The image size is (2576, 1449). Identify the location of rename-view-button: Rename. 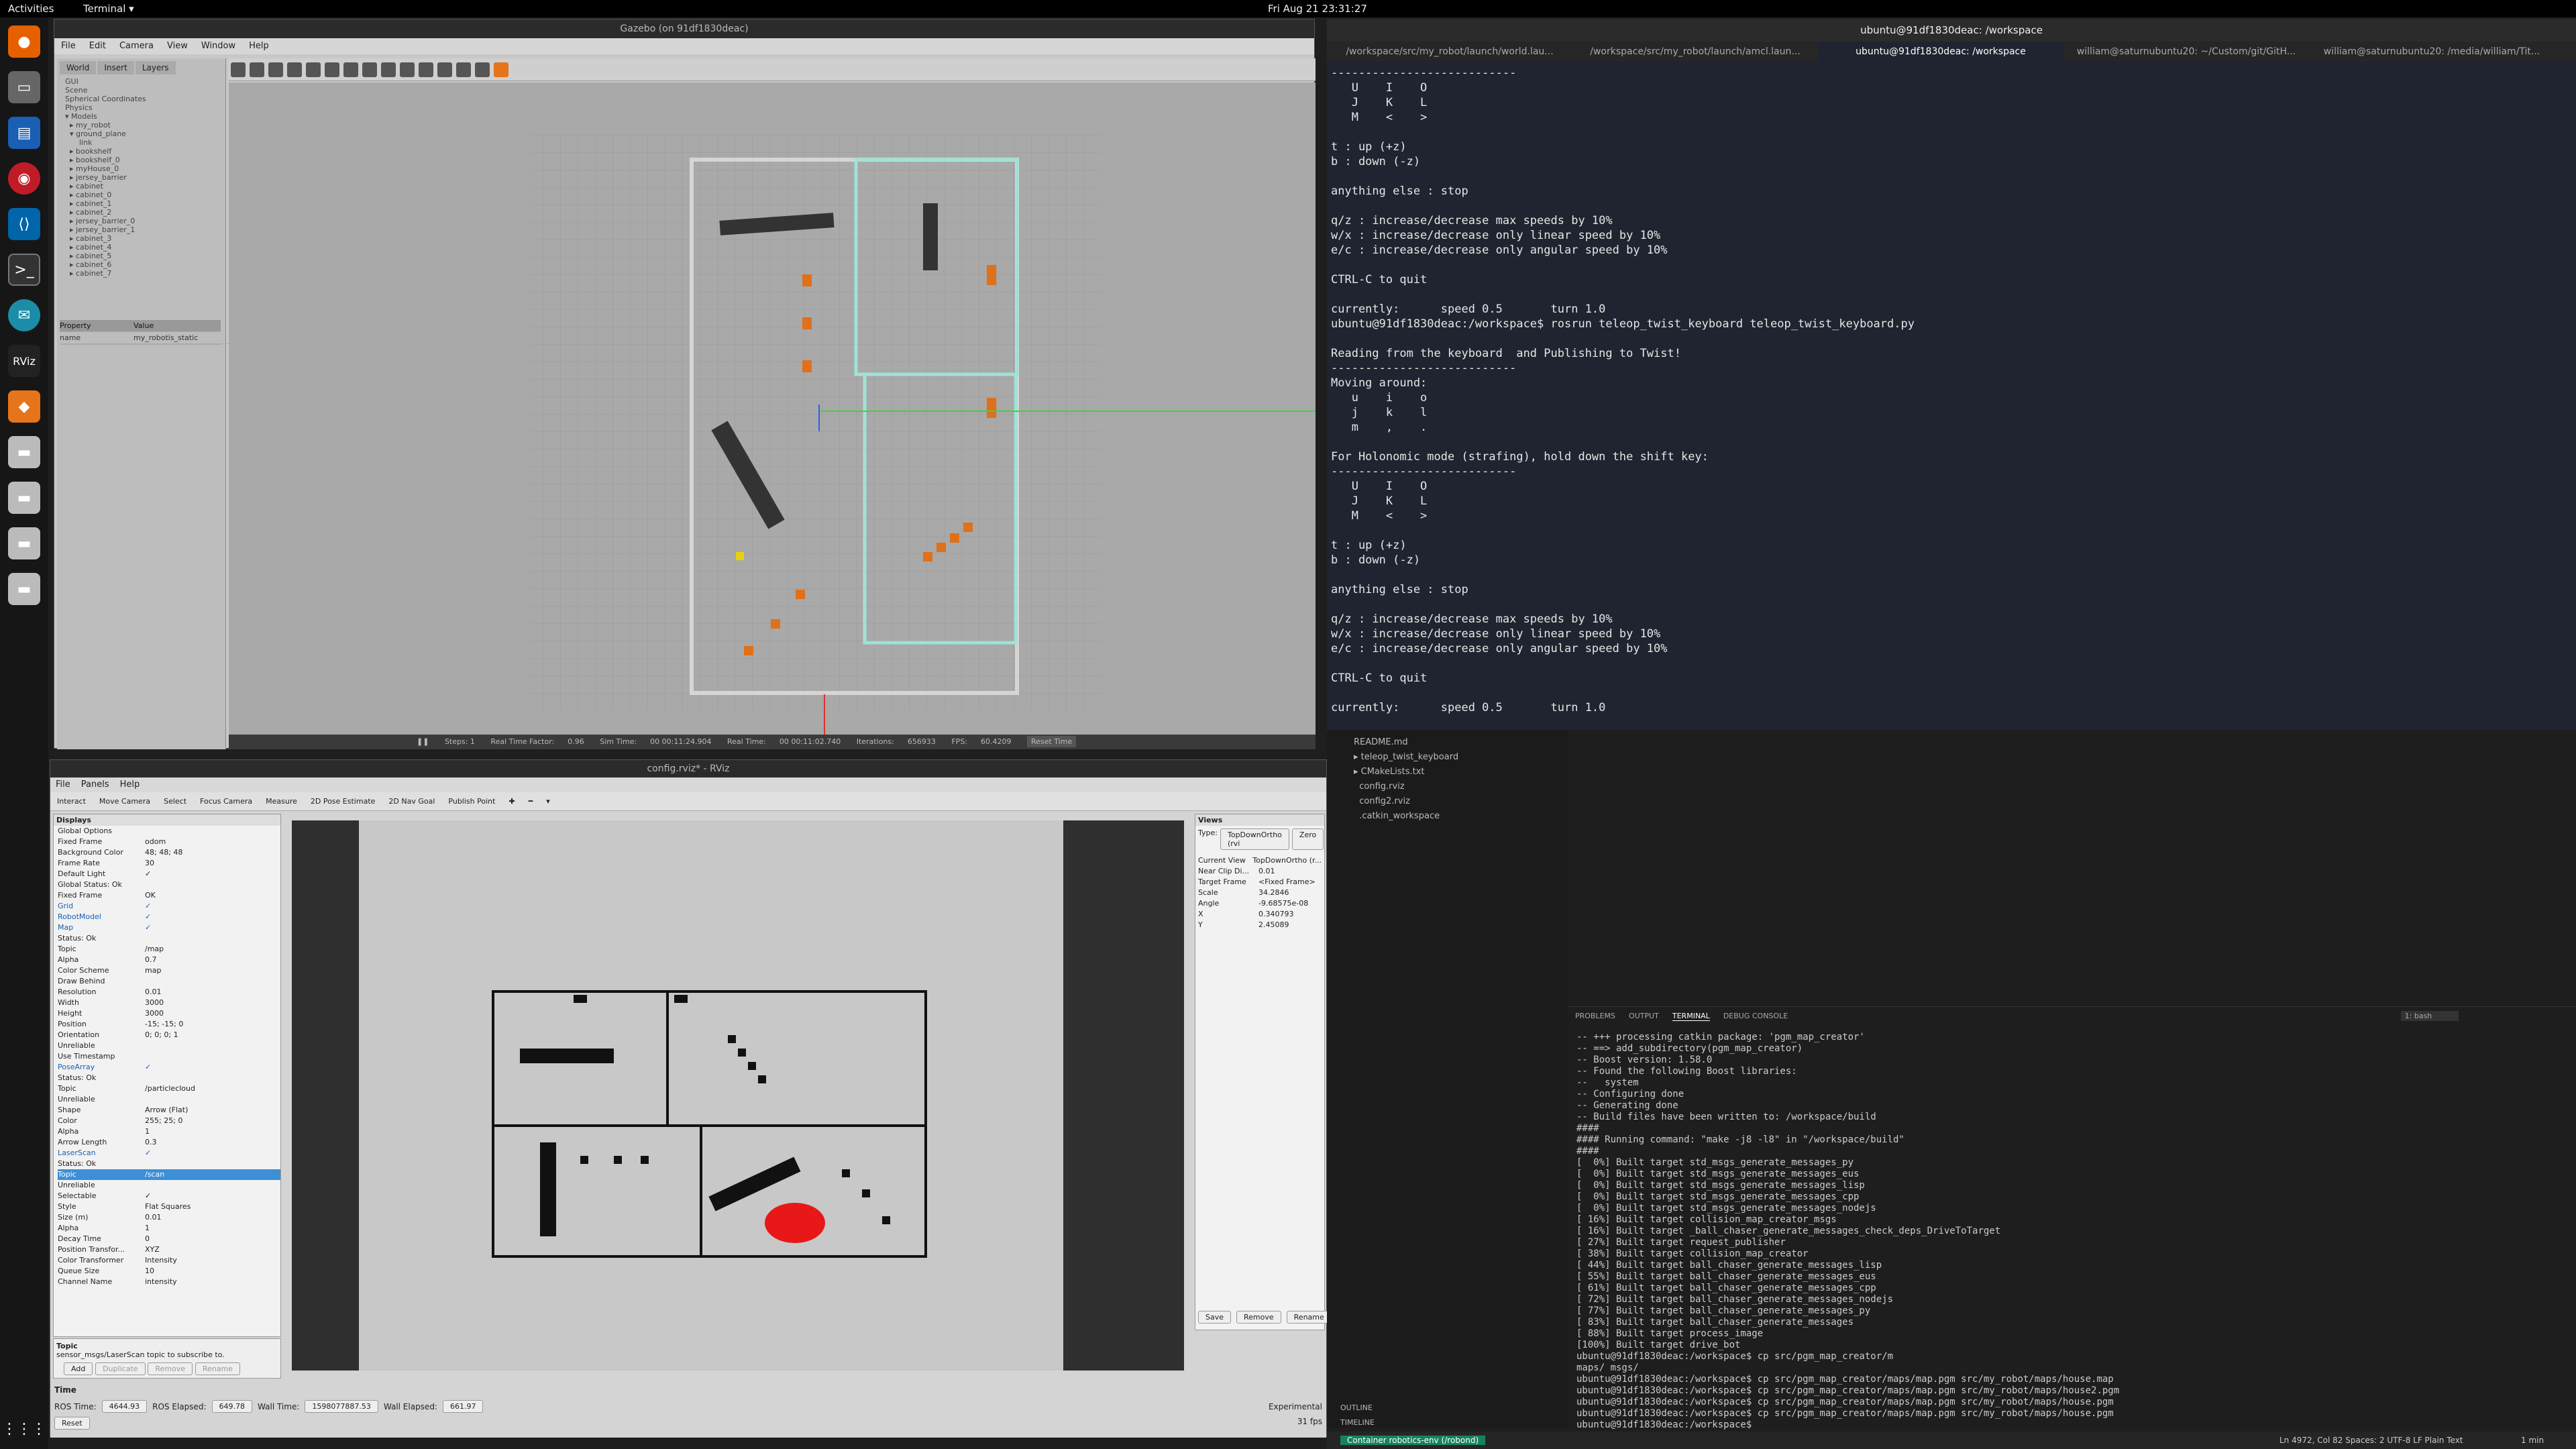
(1309, 1317).